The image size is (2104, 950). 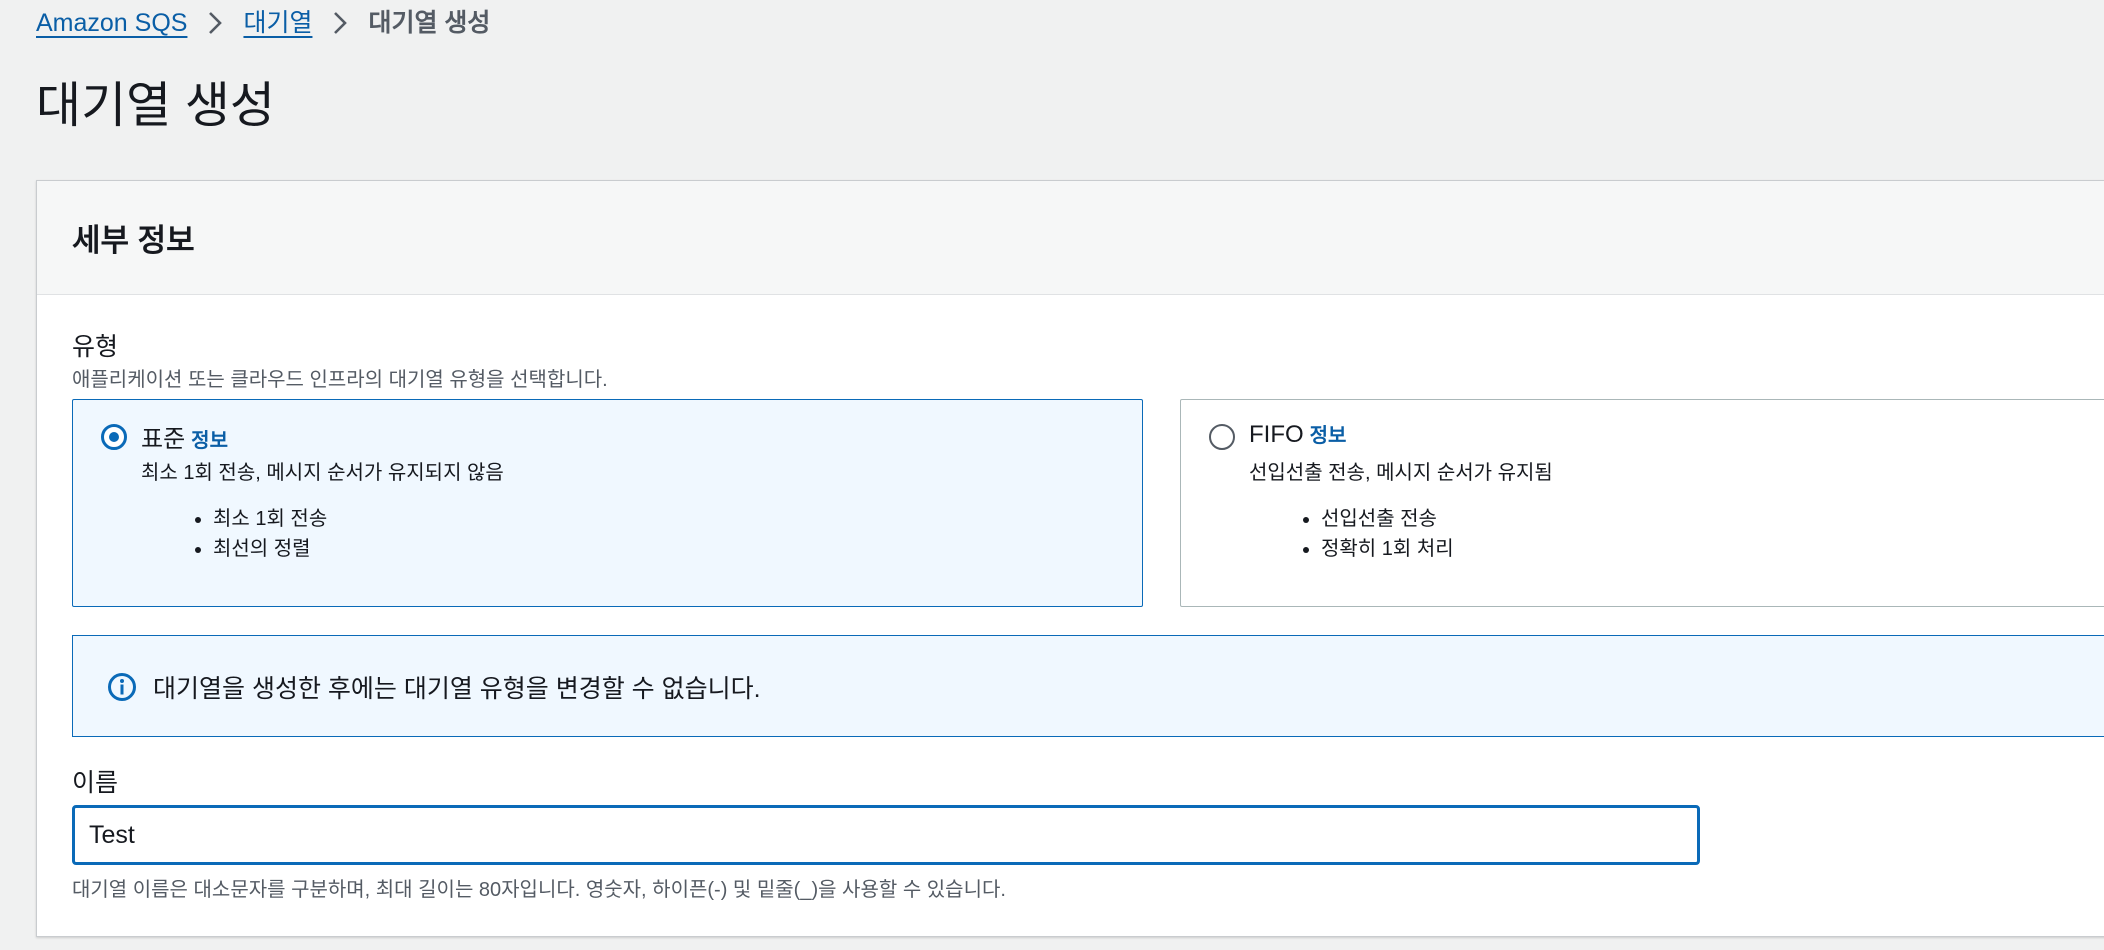 I want to click on panel-header: 세부 정보, so click(x=1070, y=238).